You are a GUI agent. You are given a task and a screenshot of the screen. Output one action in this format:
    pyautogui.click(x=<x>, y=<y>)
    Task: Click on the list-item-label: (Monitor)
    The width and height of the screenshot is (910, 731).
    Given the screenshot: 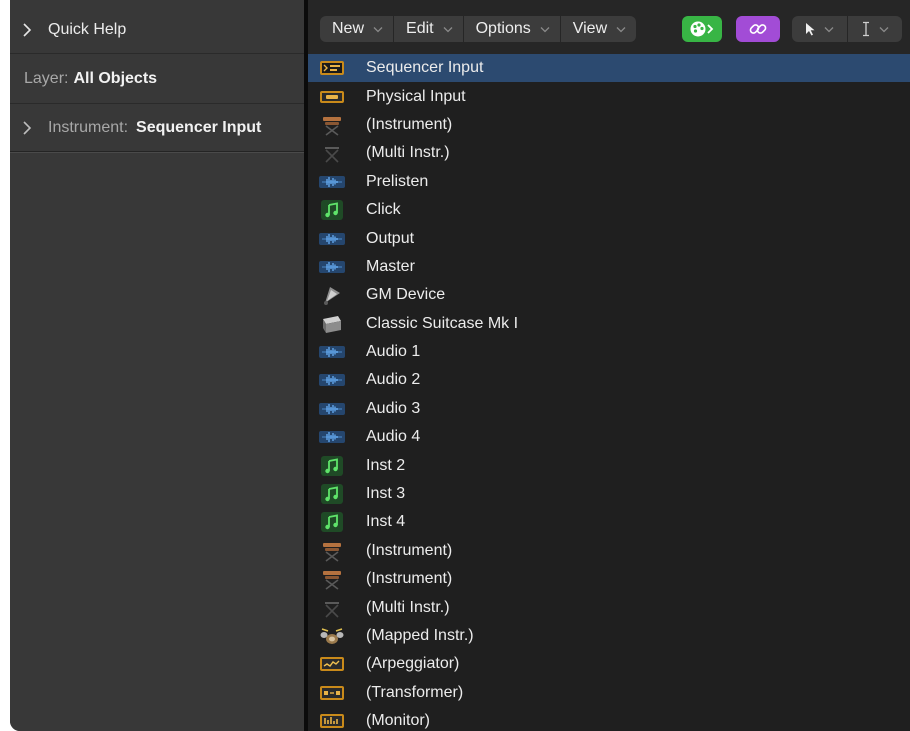 What is the action you would take?
    pyautogui.click(x=398, y=721)
    